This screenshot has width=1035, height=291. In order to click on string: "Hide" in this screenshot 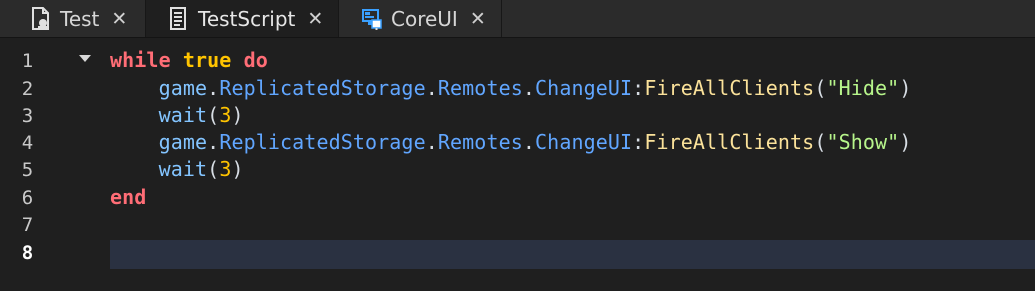, I will do `click(863, 88)`.